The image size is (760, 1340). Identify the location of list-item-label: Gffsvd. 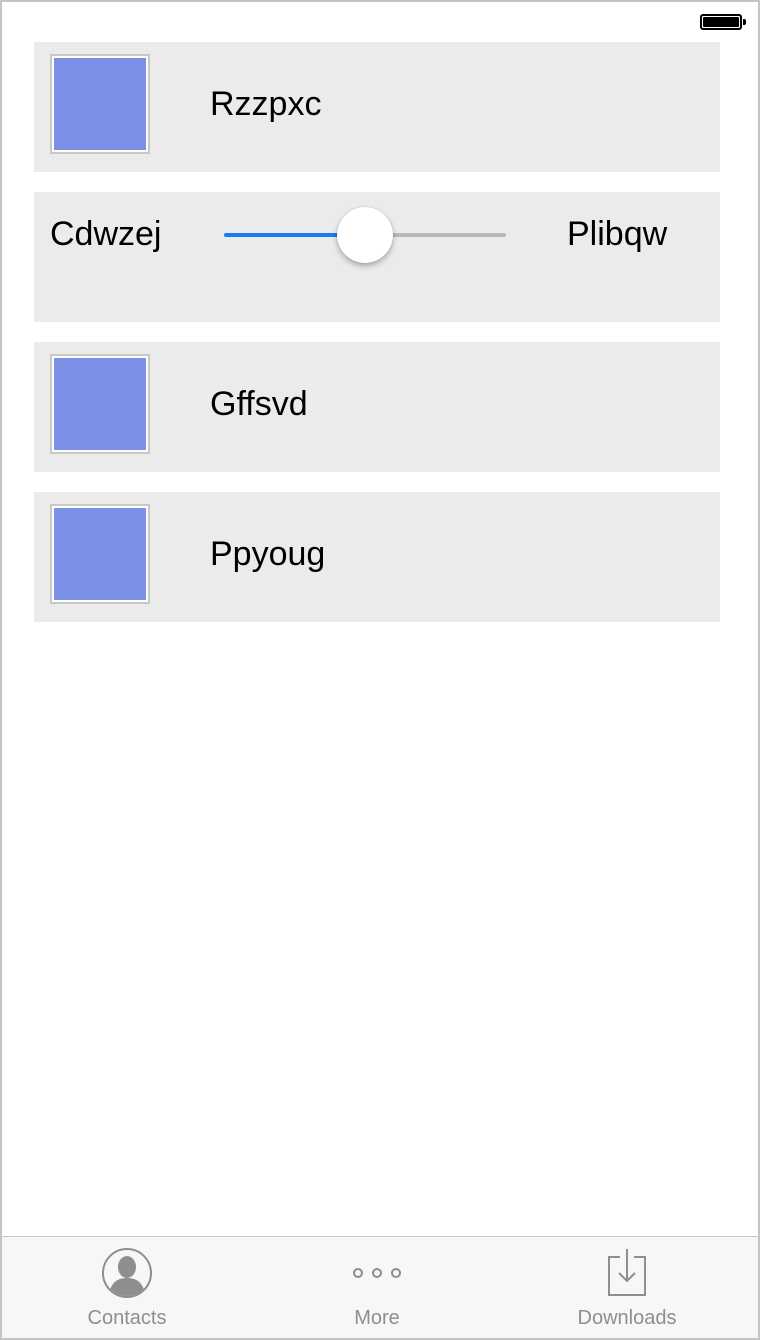
(259, 404).